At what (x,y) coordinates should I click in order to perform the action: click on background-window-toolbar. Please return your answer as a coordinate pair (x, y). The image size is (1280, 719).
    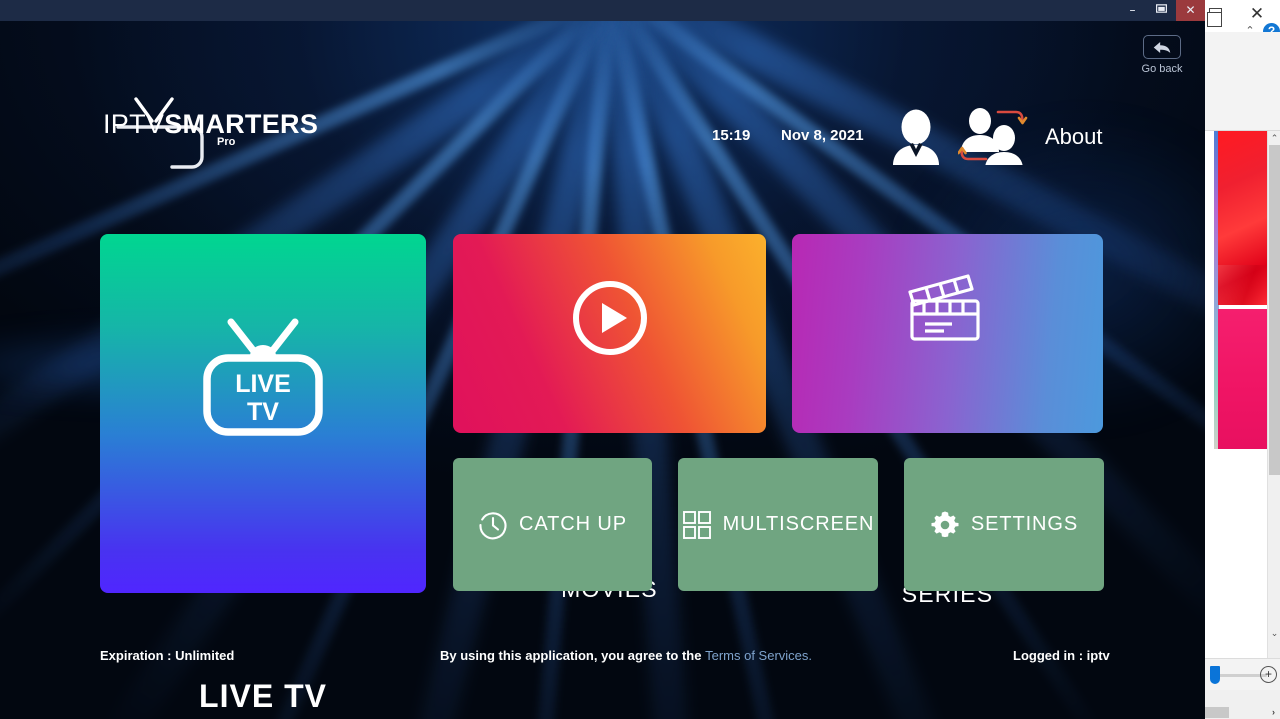
    Looking at the image, I should click on (1242, 81).